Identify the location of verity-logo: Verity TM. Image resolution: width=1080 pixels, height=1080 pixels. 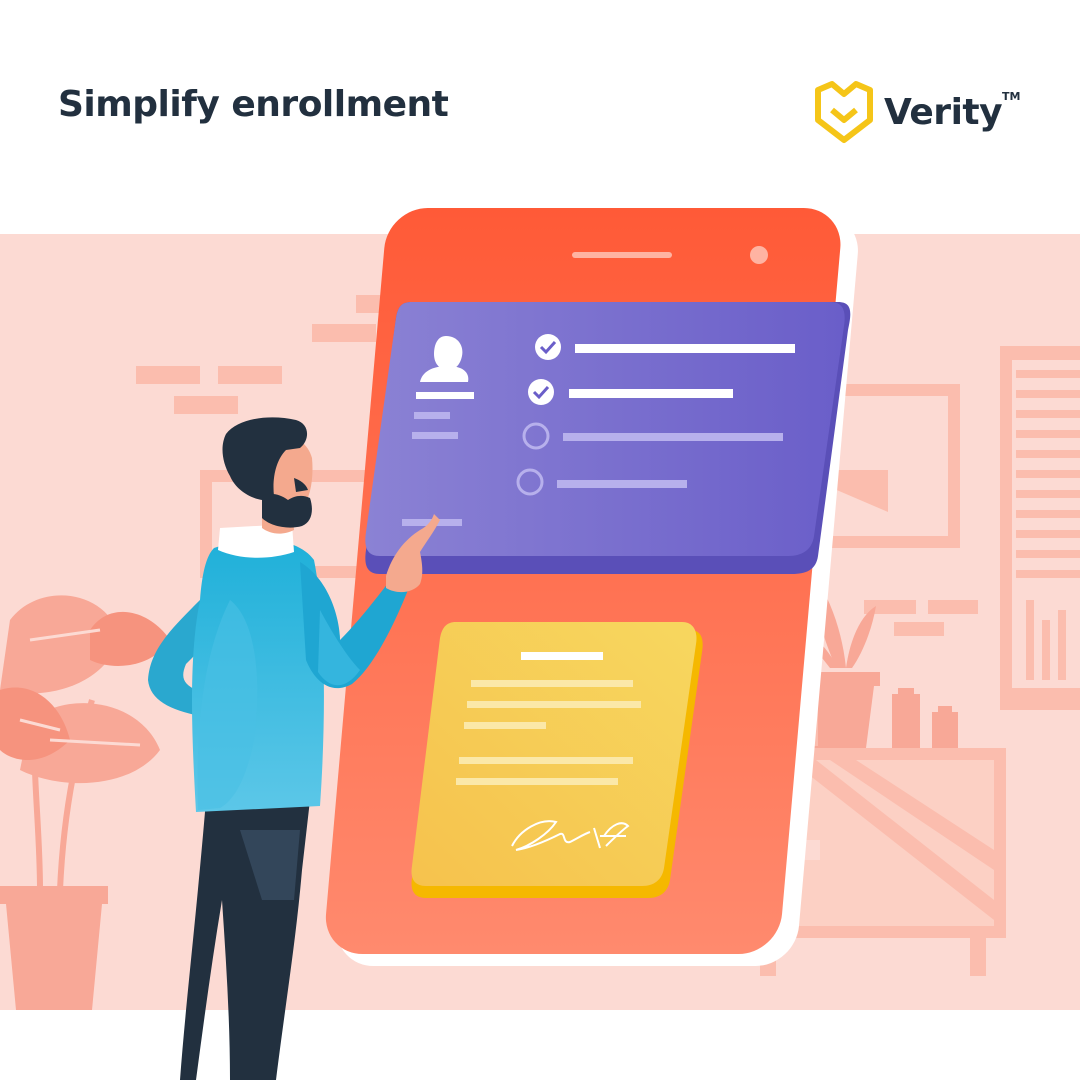
(917, 113).